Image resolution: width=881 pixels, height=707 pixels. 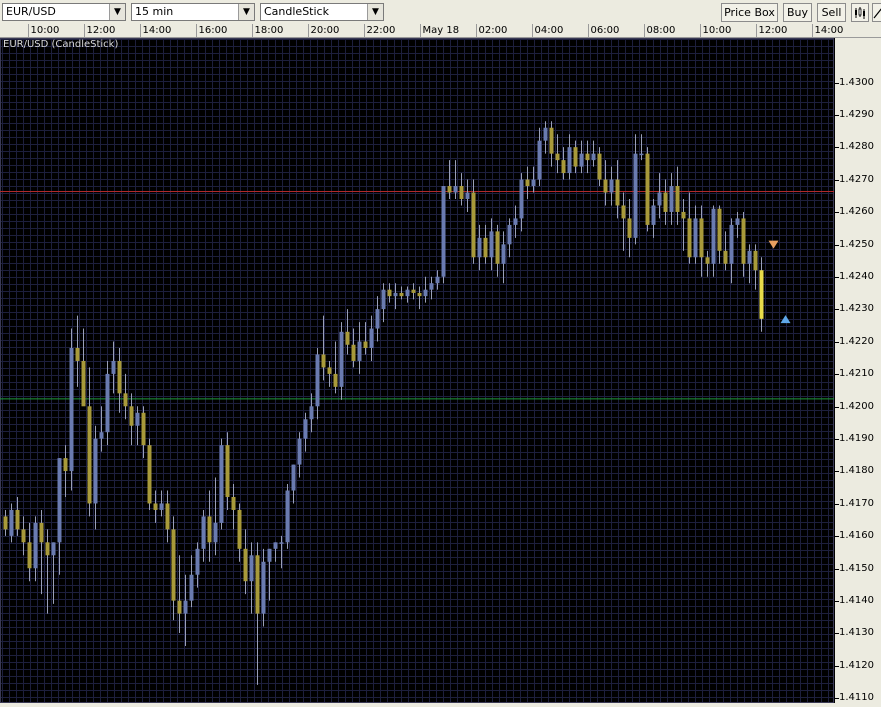 I want to click on sell-button: Sell, so click(x=831, y=12).